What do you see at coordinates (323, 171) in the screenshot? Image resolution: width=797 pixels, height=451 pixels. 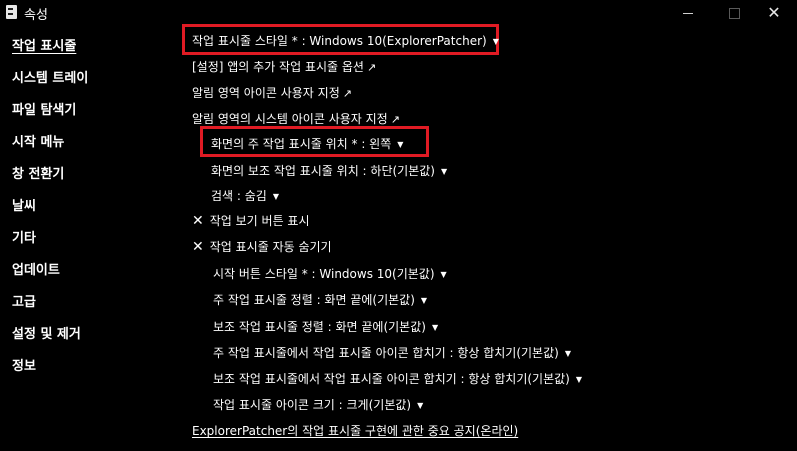 I see `secondary-taskbar-position-label: 화면의 보조 작업 표시줄 위치 : 하단(기본값)` at bounding box center [323, 171].